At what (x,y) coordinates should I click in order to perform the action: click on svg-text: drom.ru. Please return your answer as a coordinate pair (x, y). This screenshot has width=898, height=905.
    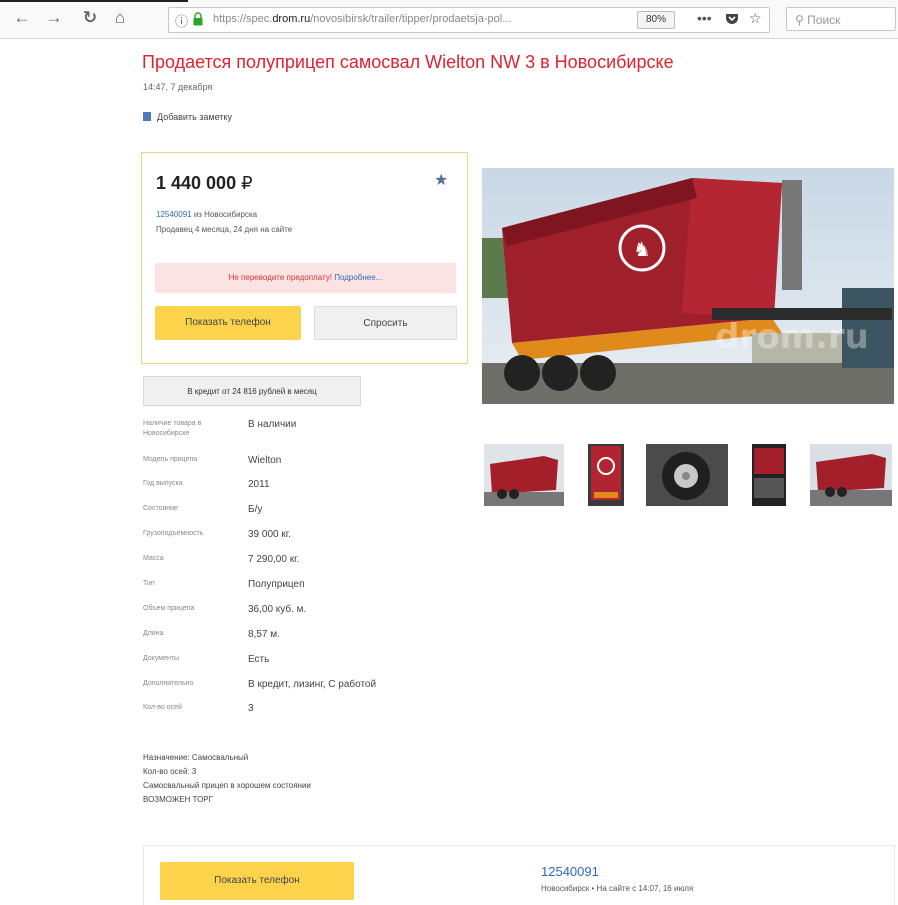
    Looking at the image, I should click on (792, 337).